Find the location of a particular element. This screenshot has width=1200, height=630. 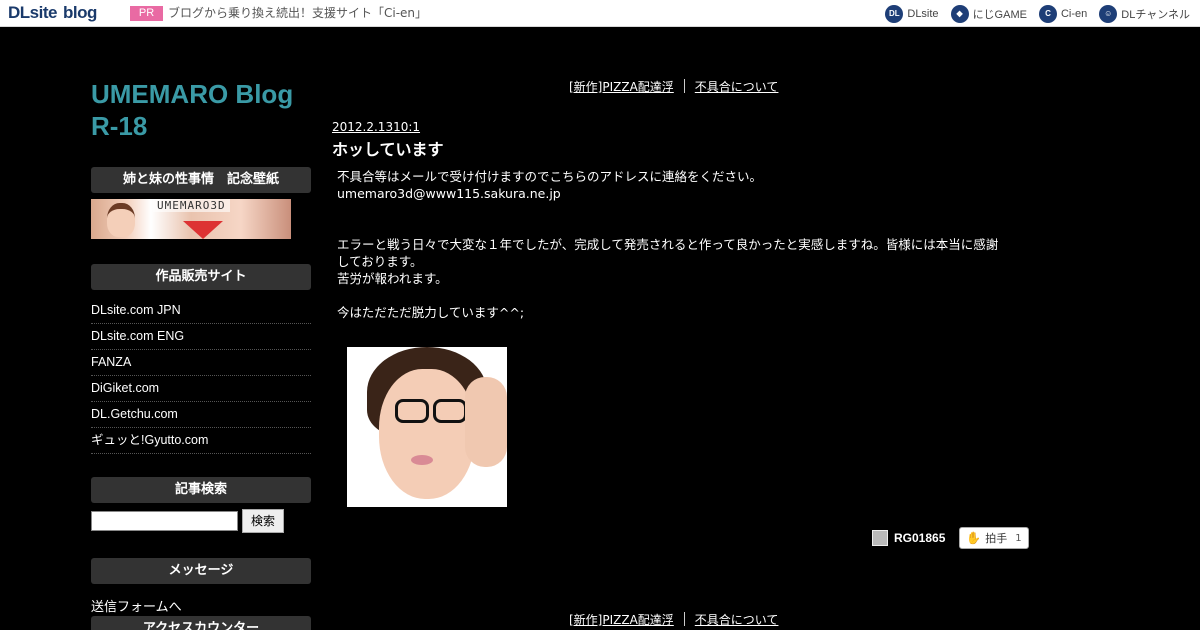

top-link-dlsite: DL DLsite is located at coordinates (912, 14).